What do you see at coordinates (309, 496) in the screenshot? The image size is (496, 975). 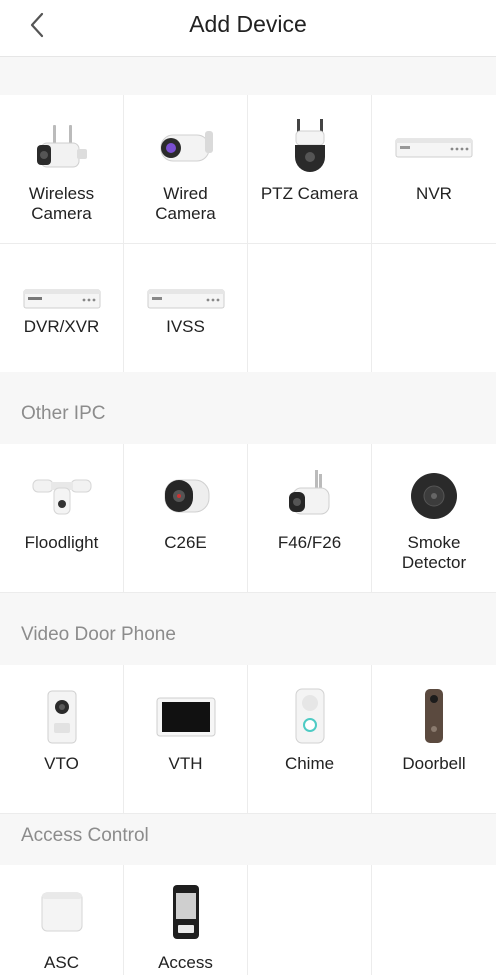 I see `f46-camera-icon` at bounding box center [309, 496].